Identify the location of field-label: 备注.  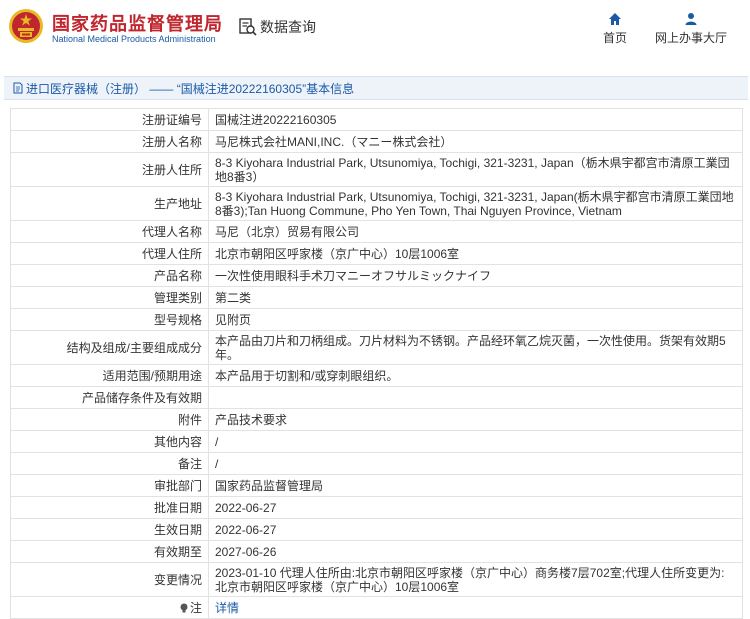
(109, 463).